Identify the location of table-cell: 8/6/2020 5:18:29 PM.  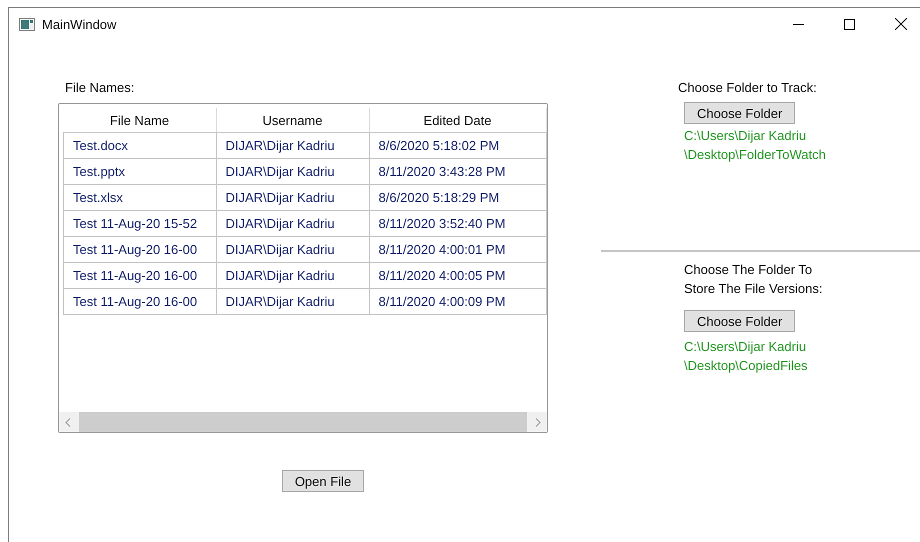
(457, 197).